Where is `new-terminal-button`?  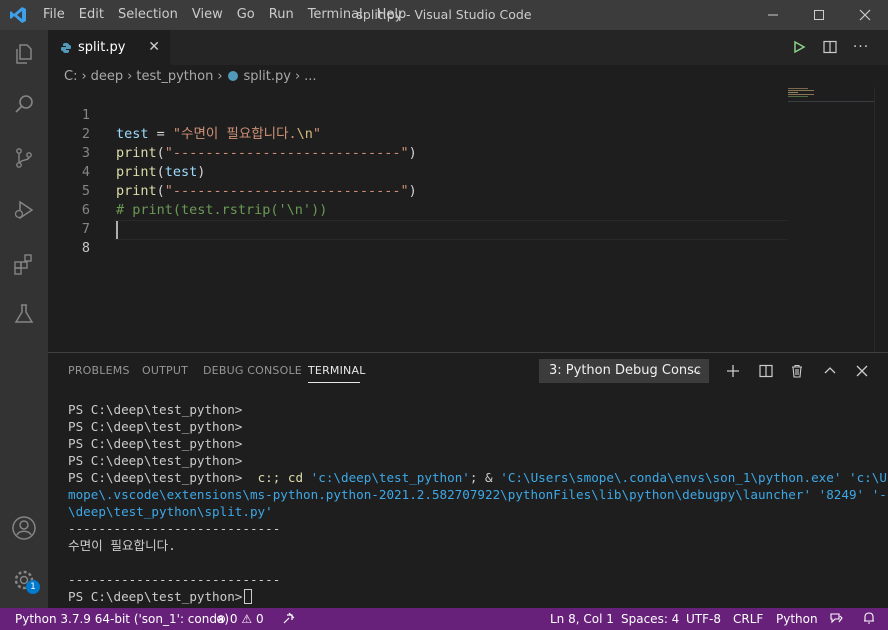
new-terminal-button is located at coordinates (733, 371).